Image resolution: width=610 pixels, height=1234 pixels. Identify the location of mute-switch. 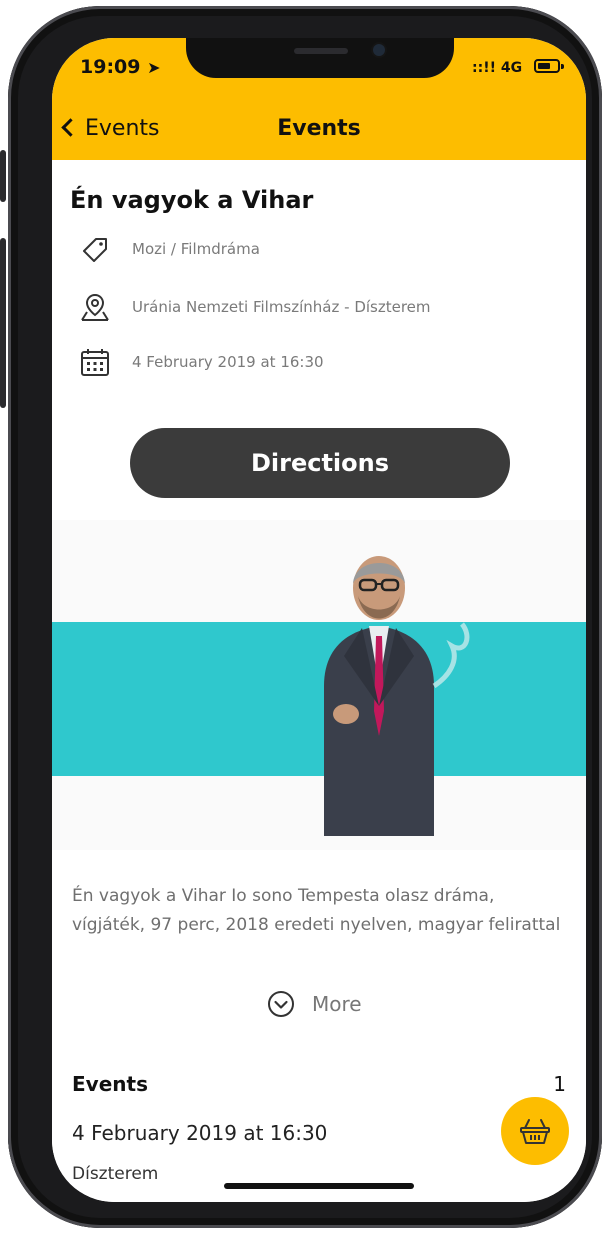
(3, 176).